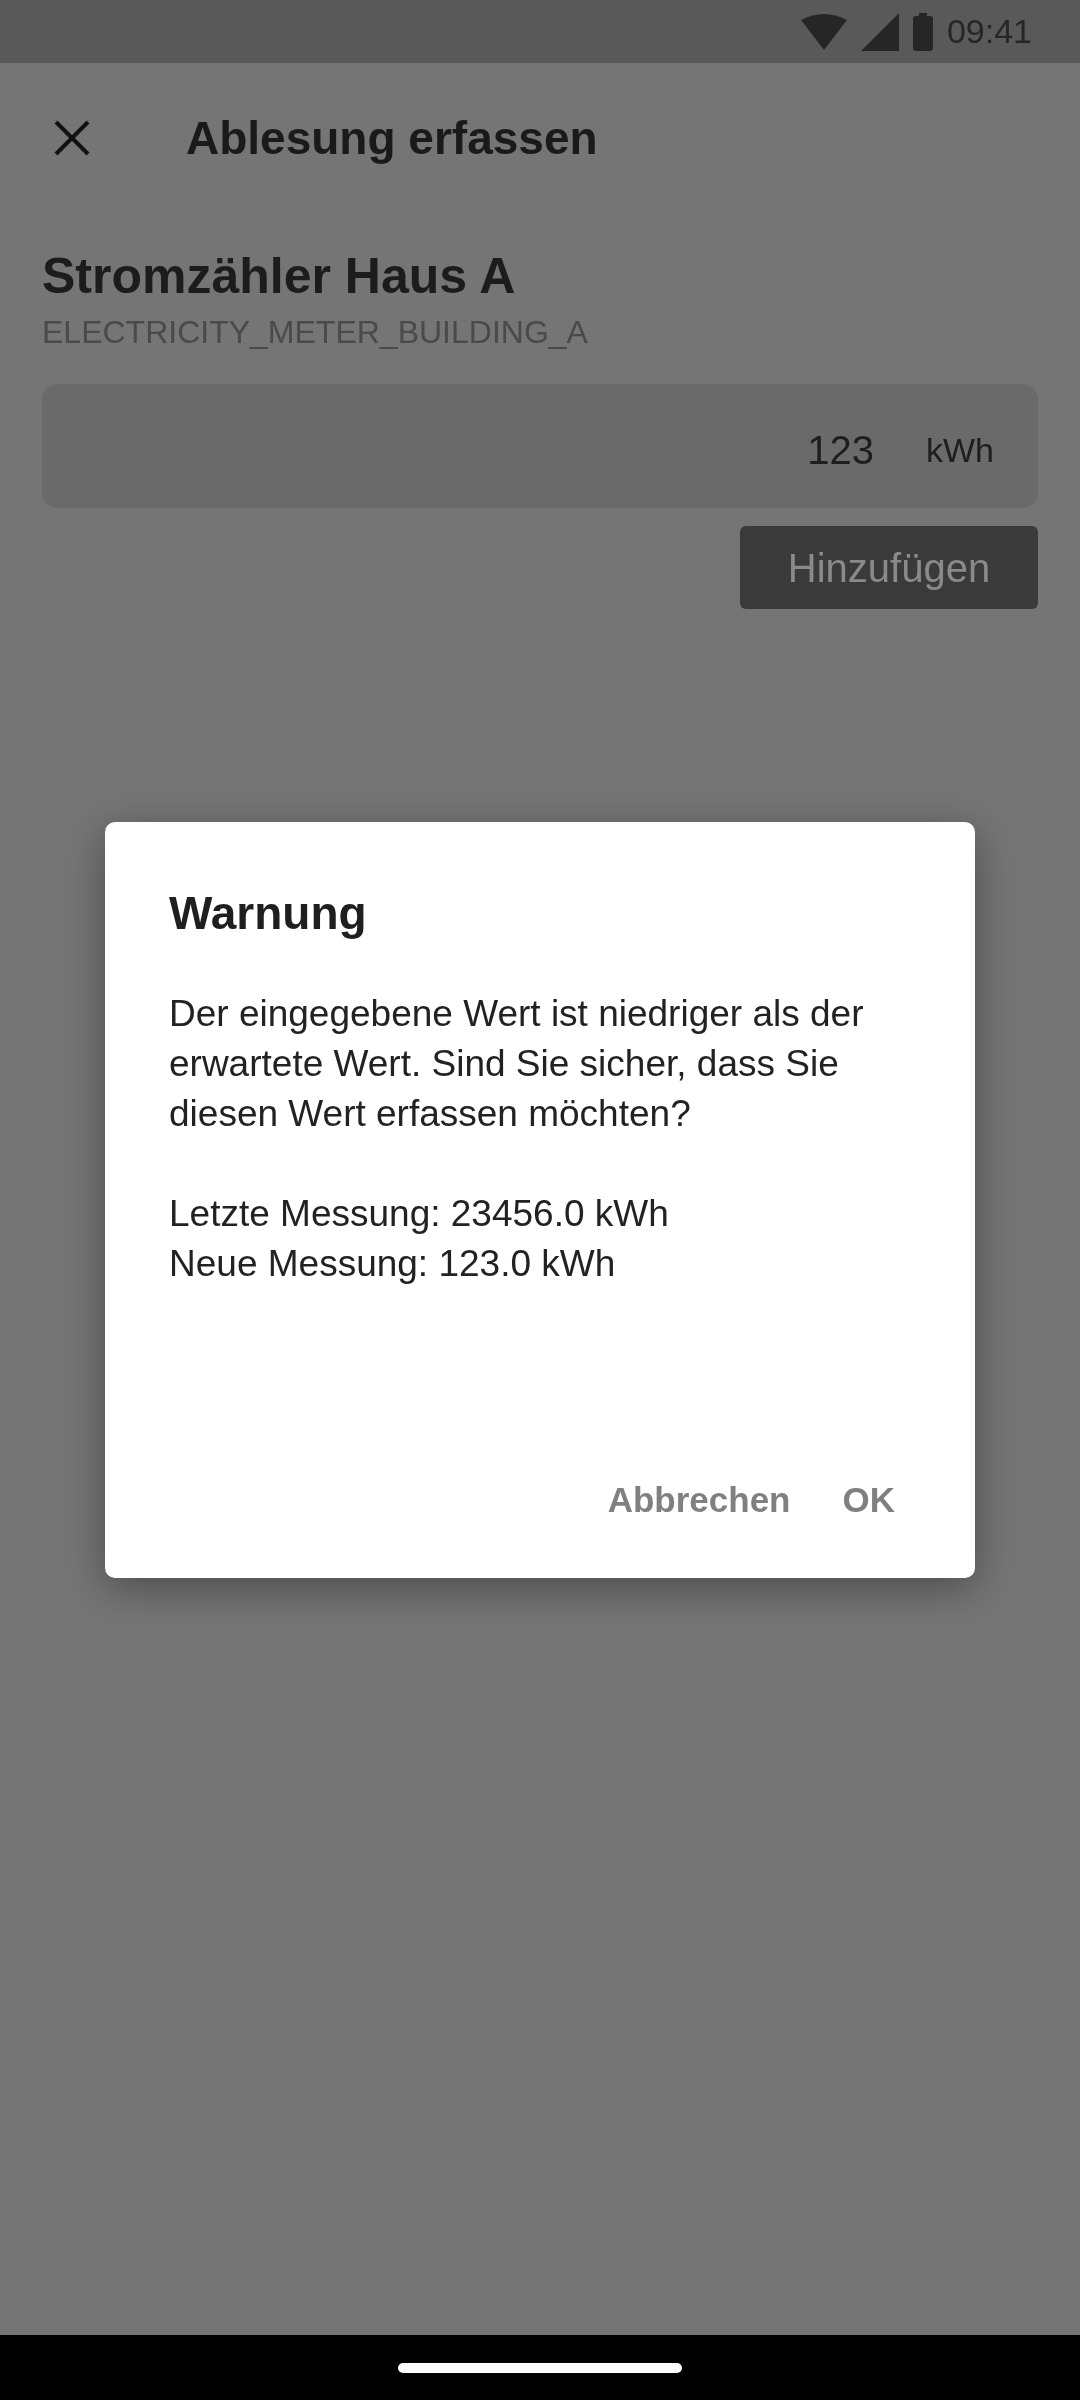 The width and height of the screenshot is (1080, 2400). What do you see at coordinates (868, 1499) in the screenshot?
I see `dialog-button: OK` at bounding box center [868, 1499].